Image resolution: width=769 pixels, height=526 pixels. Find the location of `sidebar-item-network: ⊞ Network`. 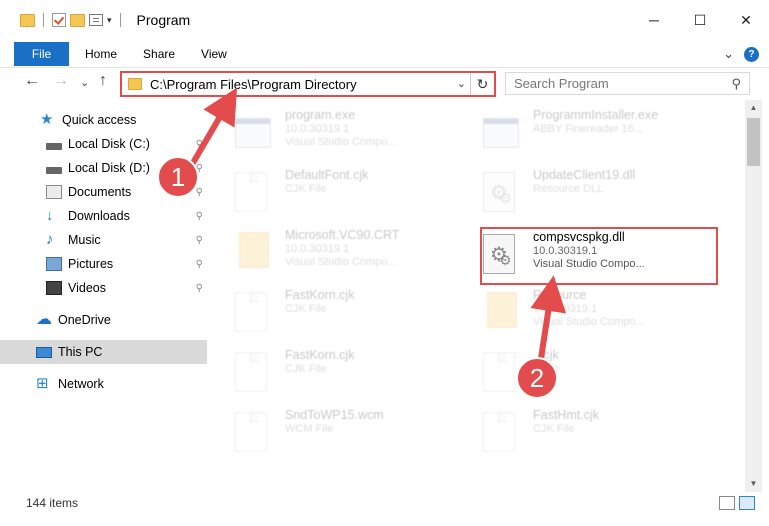

sidebar-item-network: ⊞ Network is located at coordinates (103, 384).